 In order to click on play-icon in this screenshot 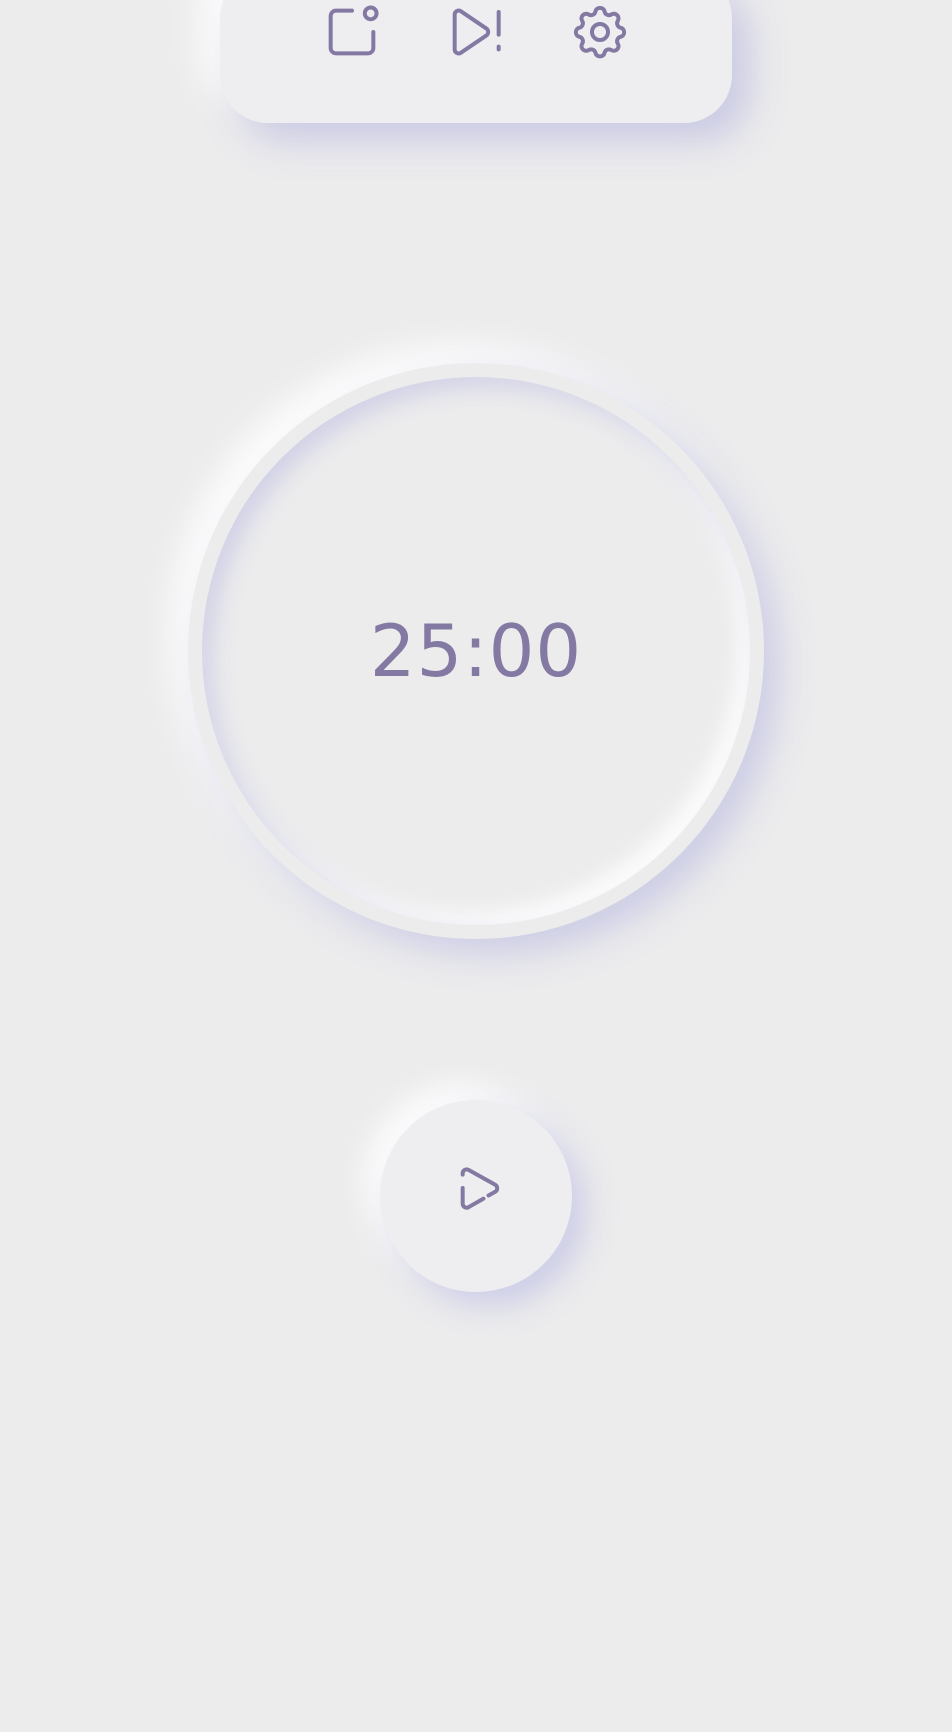, I will do `click(480, 1188)`.